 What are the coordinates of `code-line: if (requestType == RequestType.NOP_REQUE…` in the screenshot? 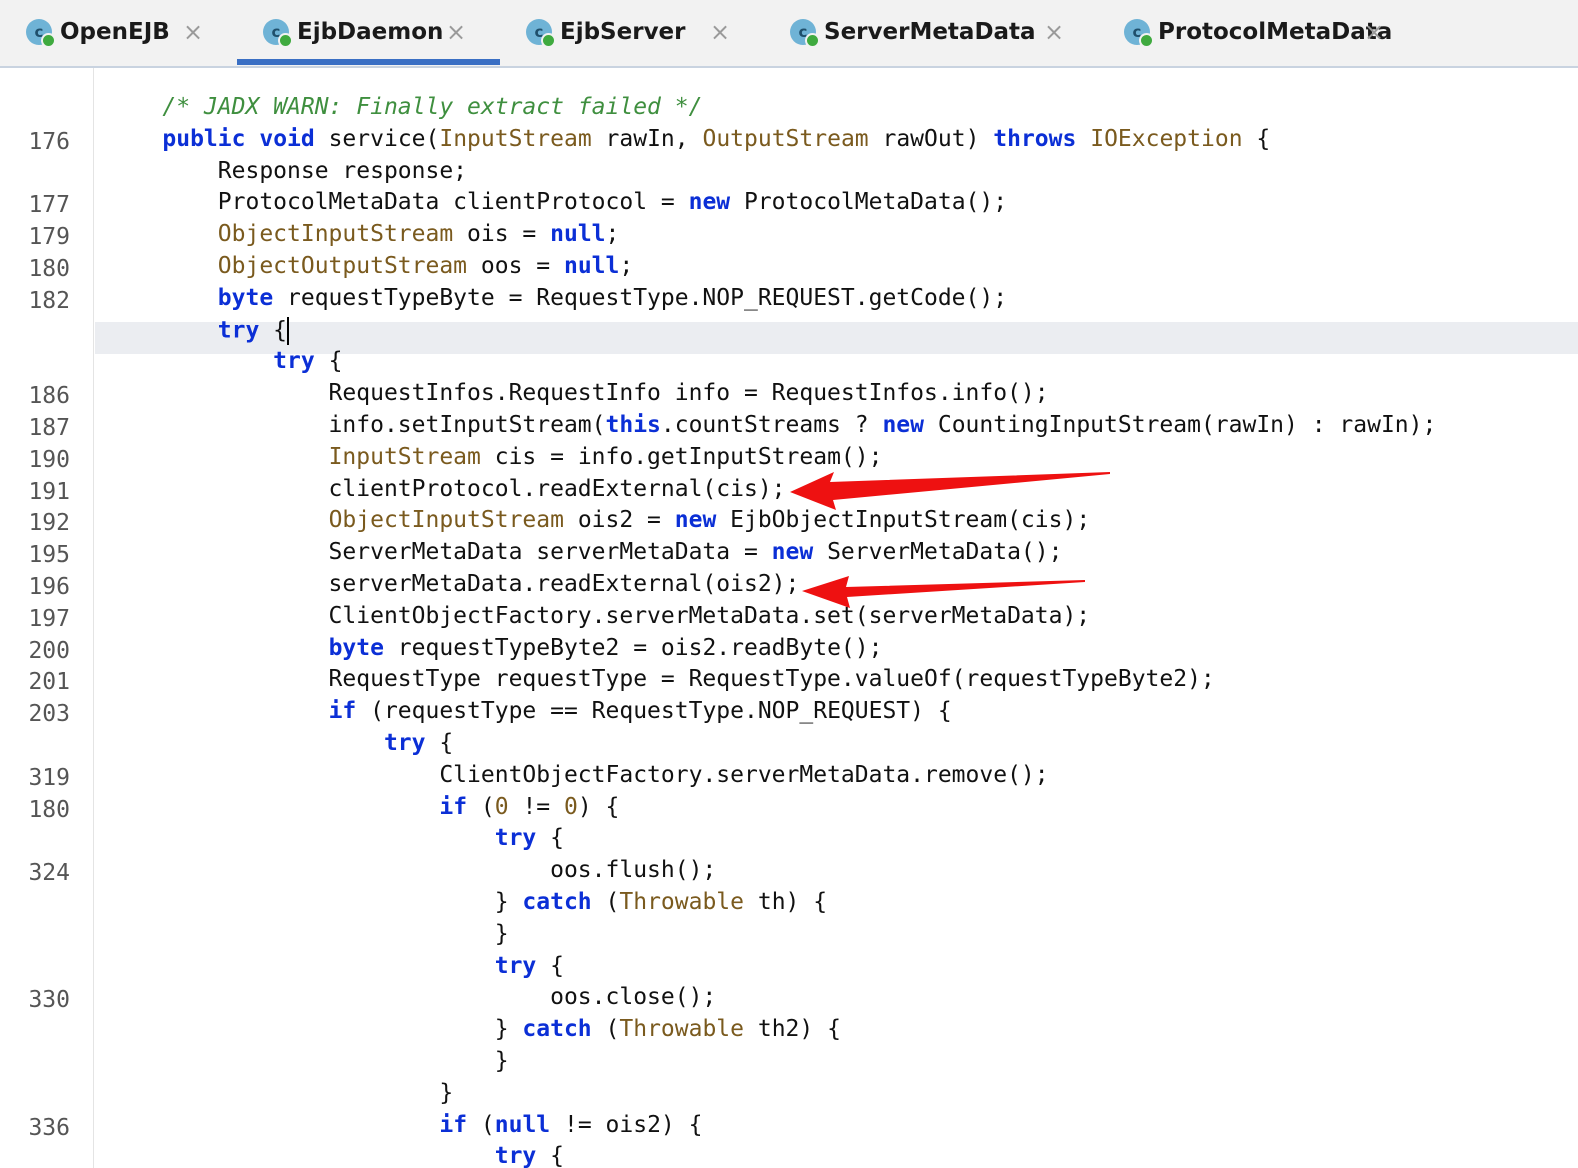 It's located at (529, 714).